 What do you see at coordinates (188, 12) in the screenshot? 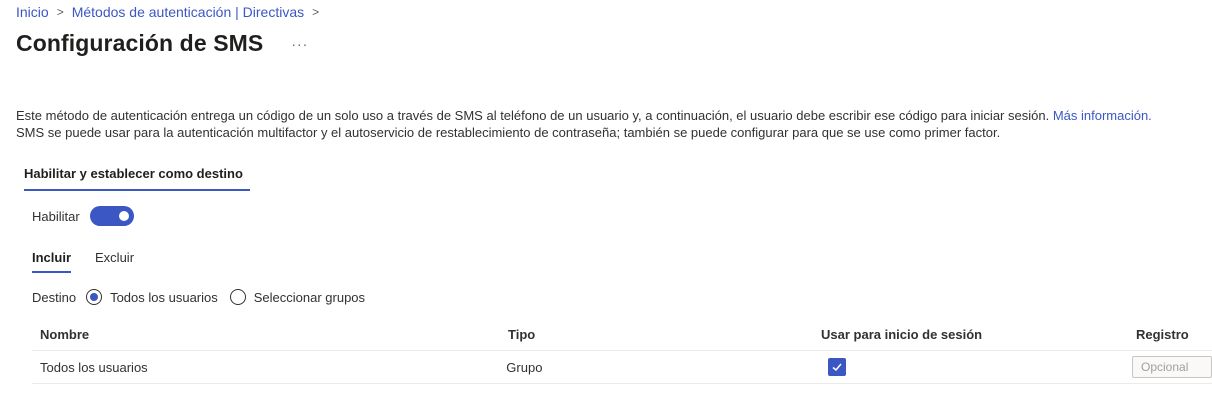
I see `breadcrumb-link-auth-methods: Métodos de autenticación | Directivas` at bounding box center [188, 12].